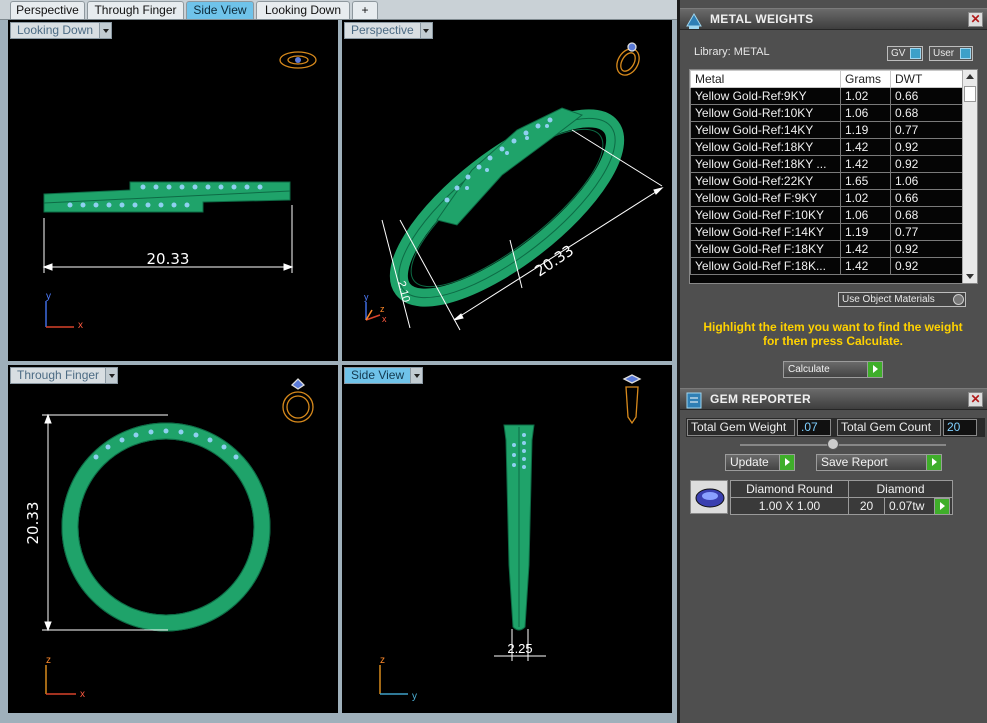 This screenshot has height=723, width=987. Describe the element at coordinates (905, 53) in the screenshot. I see `gv-toggle: GV` at that location.